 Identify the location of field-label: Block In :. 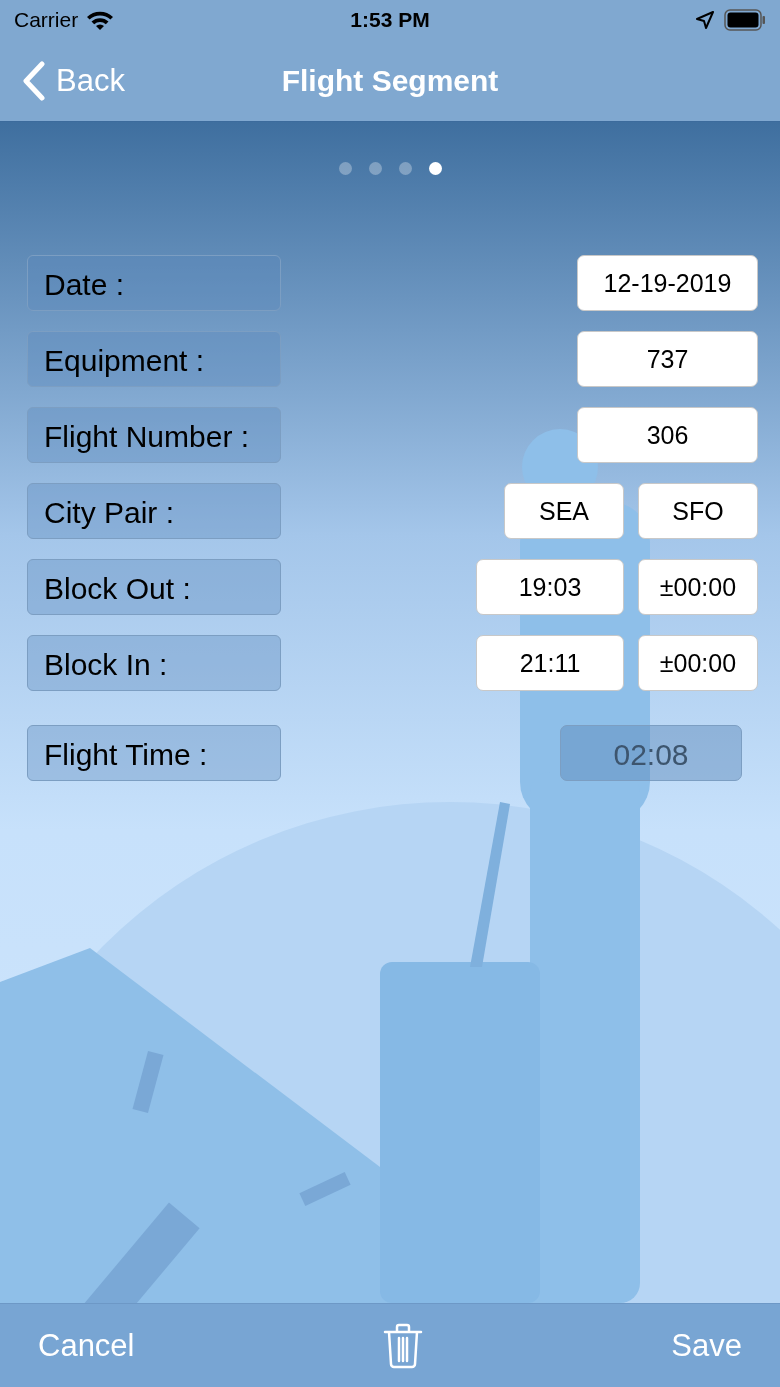
(154, 663).